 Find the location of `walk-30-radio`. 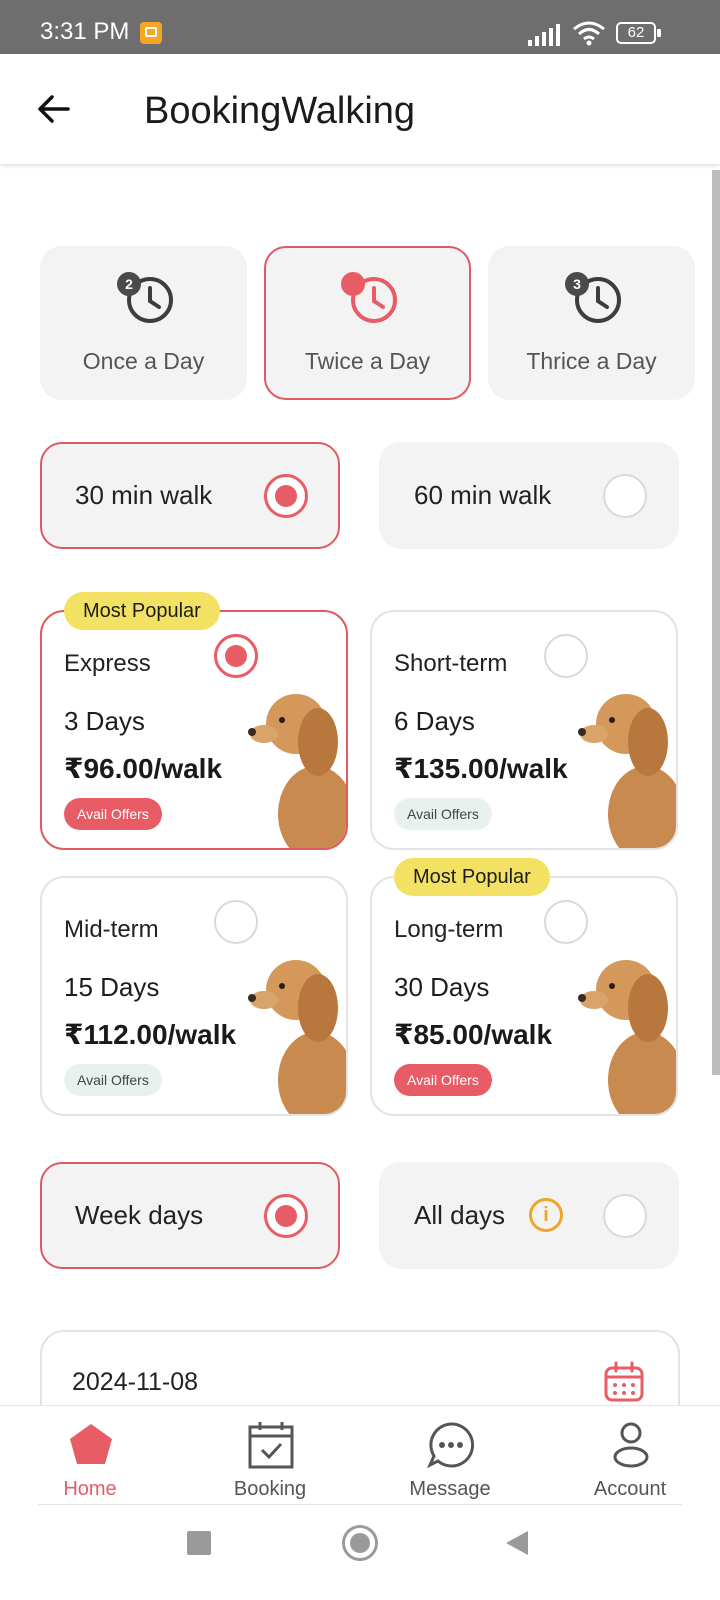

walk-30-radio is located at coordinates (286, 496).